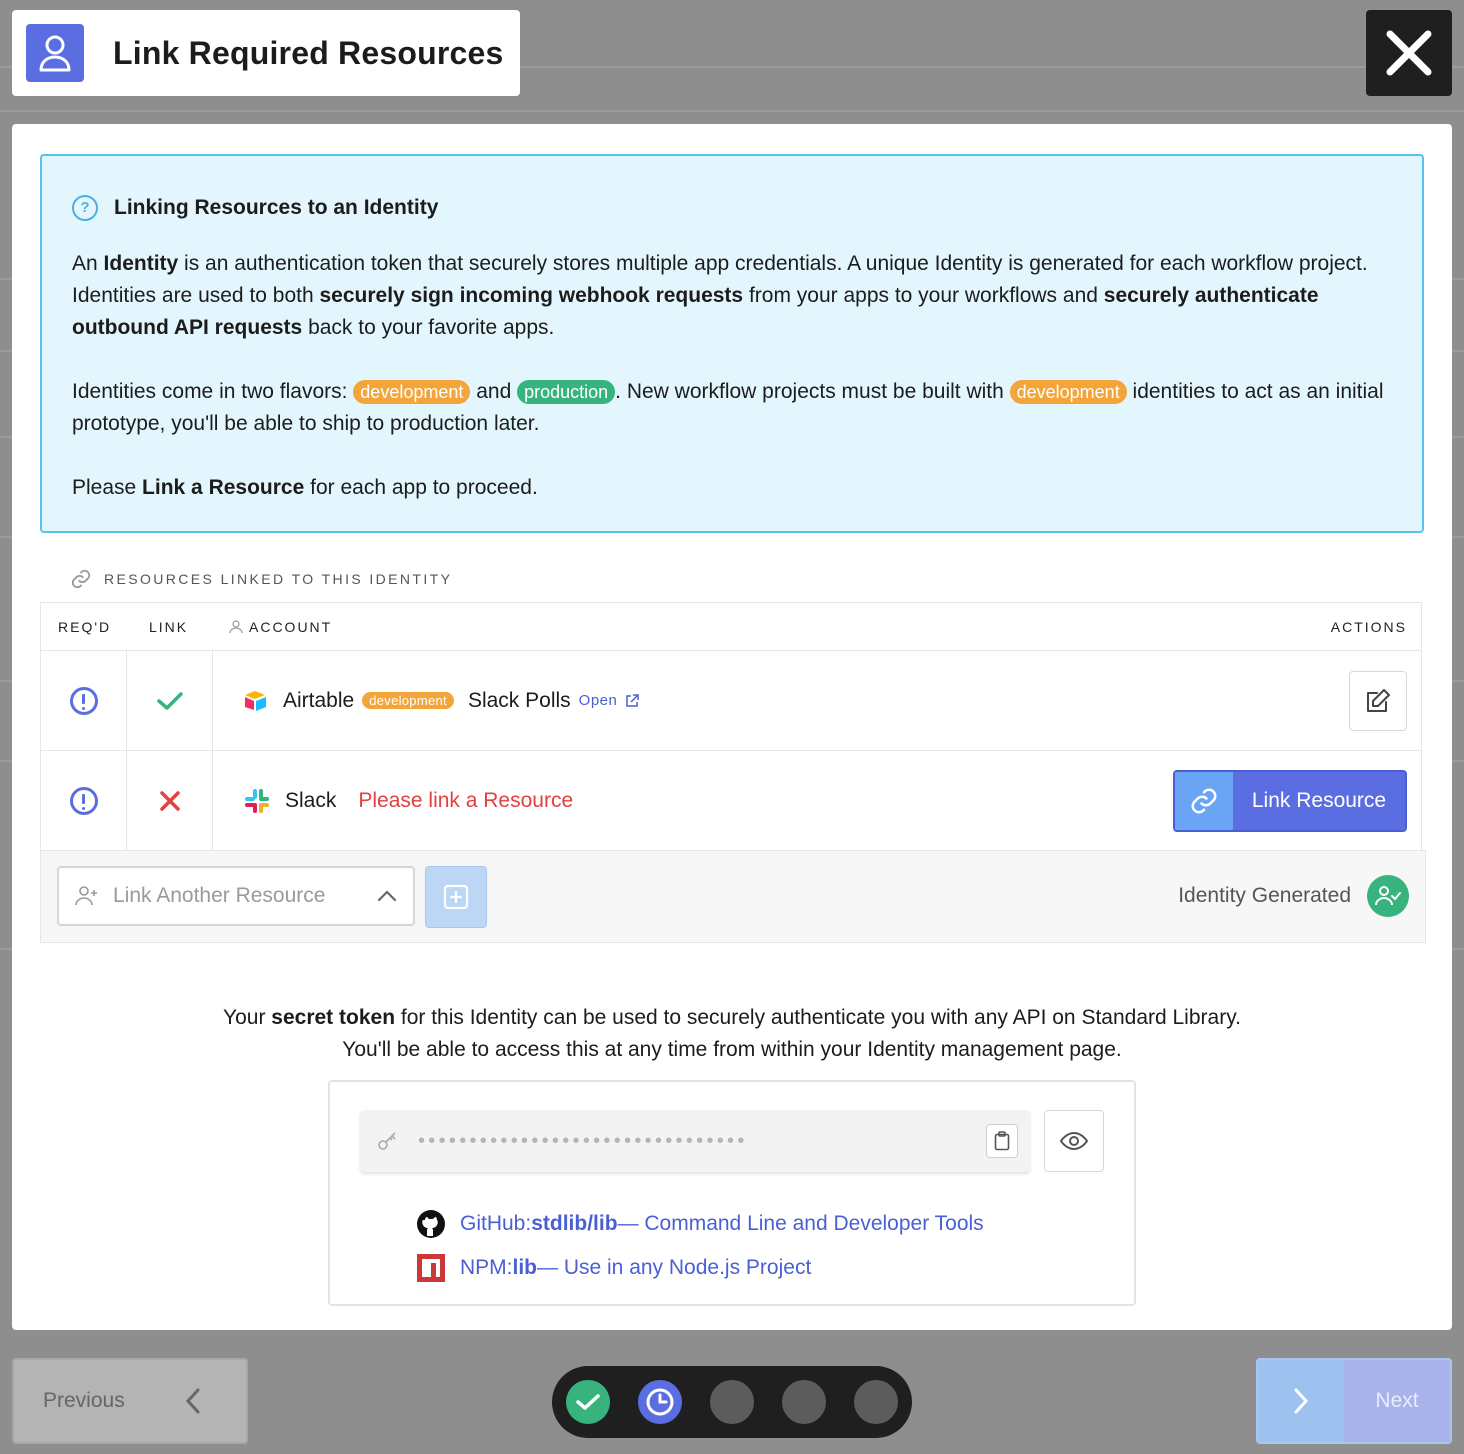 The width and height of the screenshot is (1464, 1454). Describe the element at coordinates (700, 1268) in the screenshot. I see `npm-link: NPM: lib — Use in any Node.js Project` at that location.